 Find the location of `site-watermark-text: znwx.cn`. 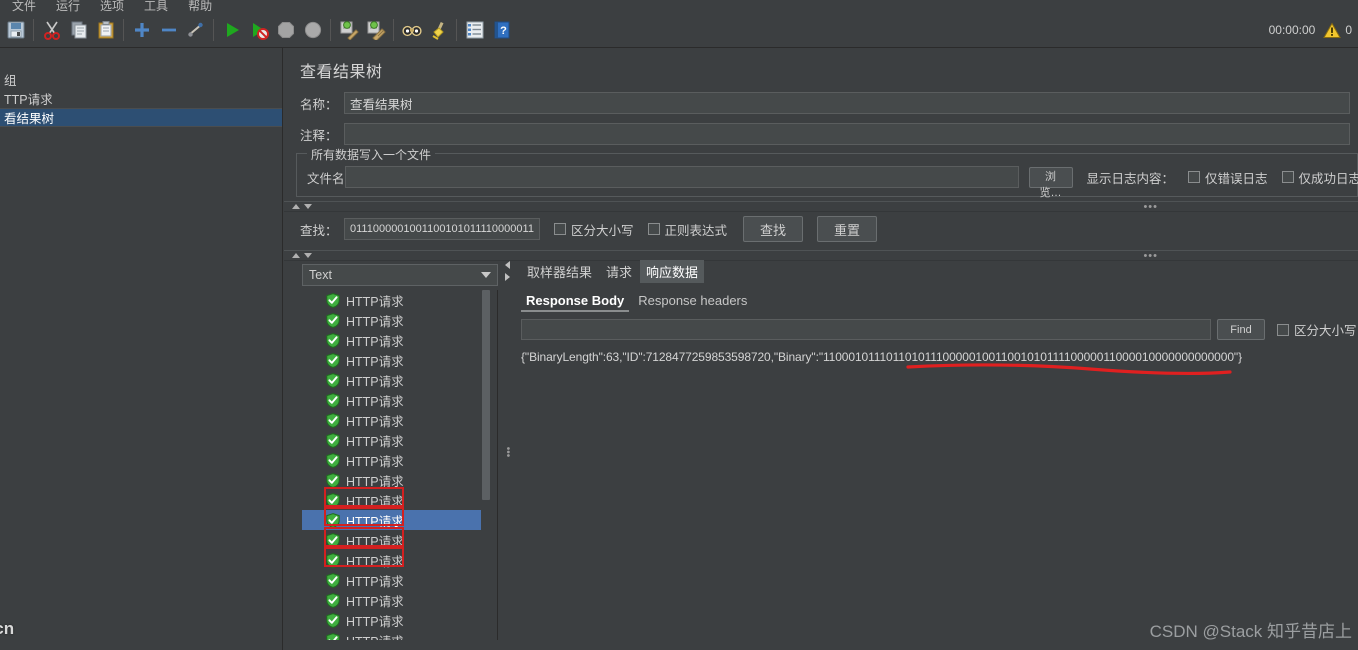

site-watermark-text: znwx.cn is located at coordinates (7, 628).